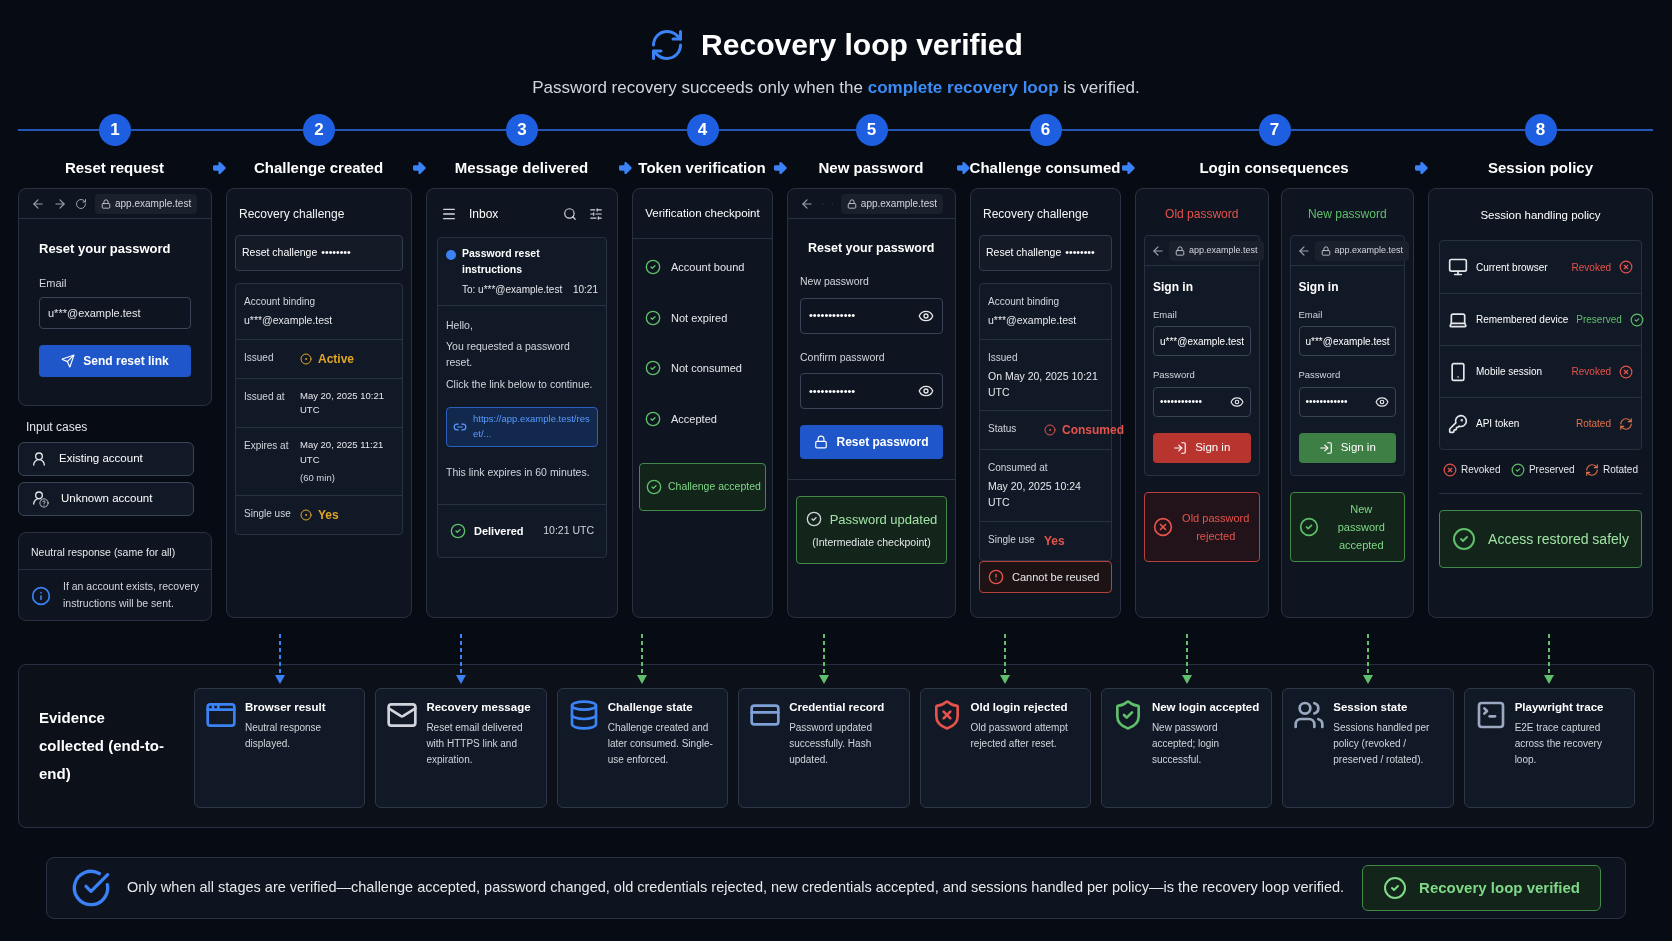  I want to click on step-title: Login consequences, so click(1274, 167).